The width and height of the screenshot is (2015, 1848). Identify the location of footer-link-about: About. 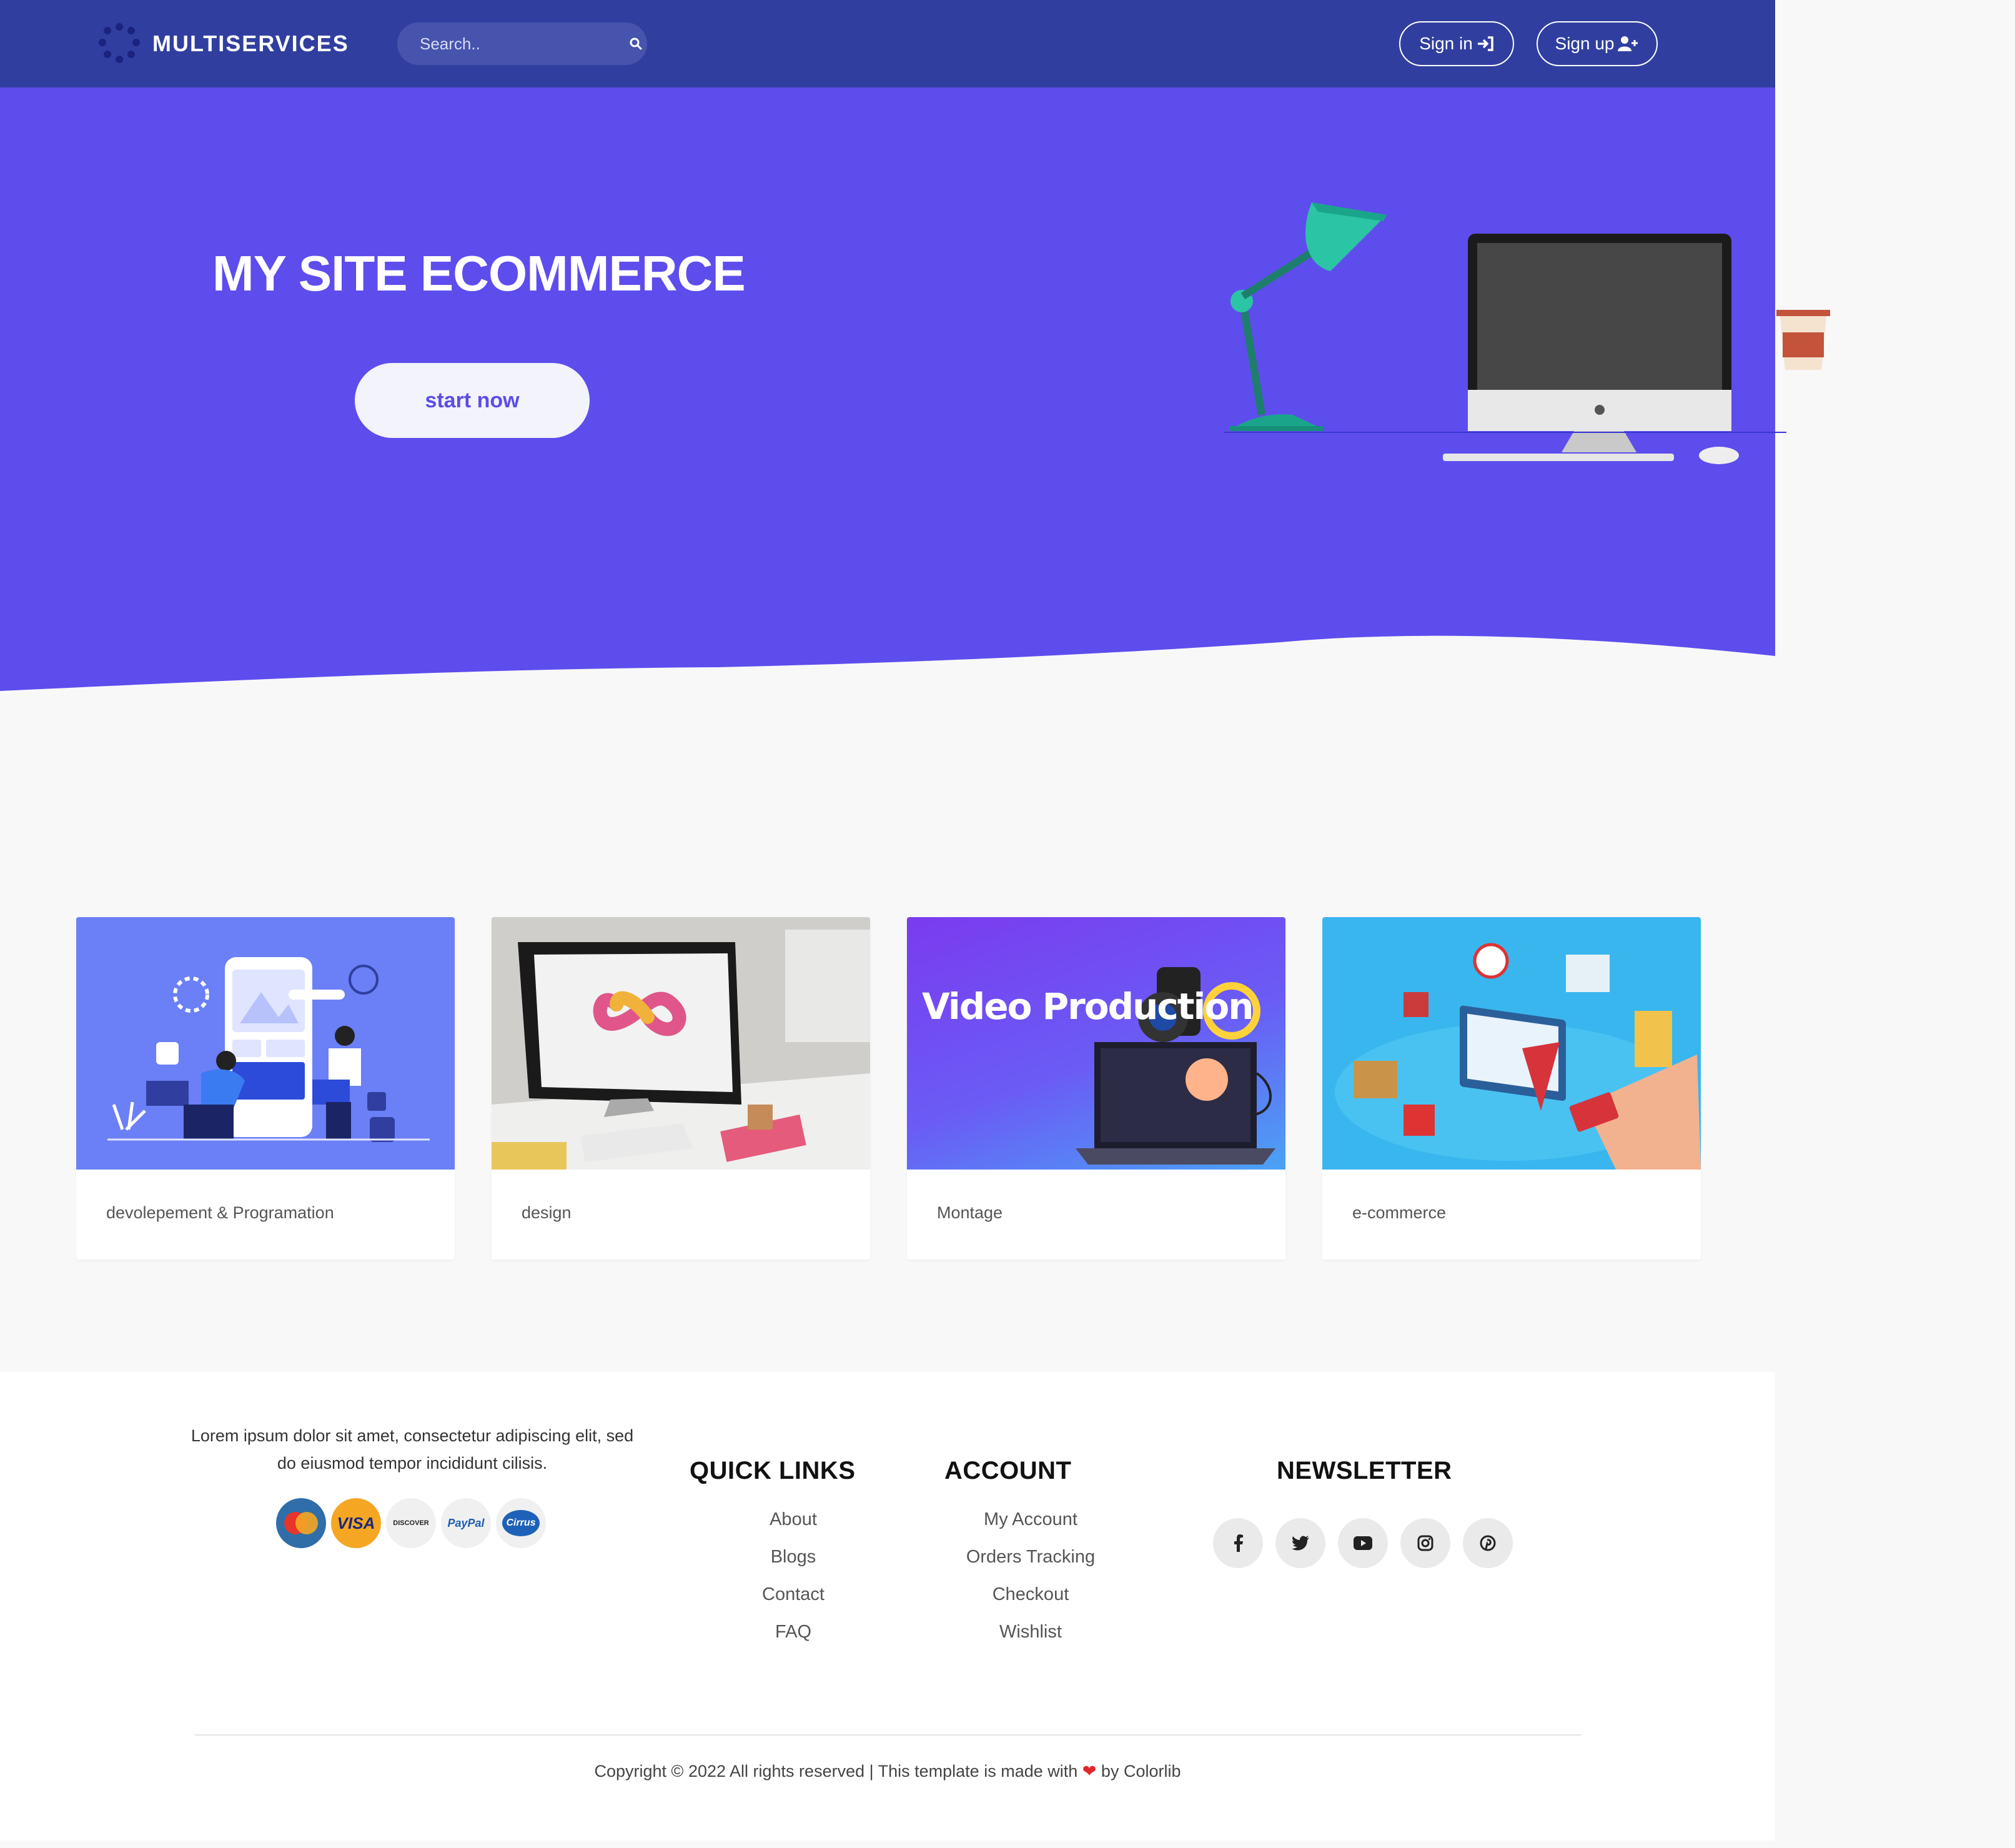
(793, 1528).